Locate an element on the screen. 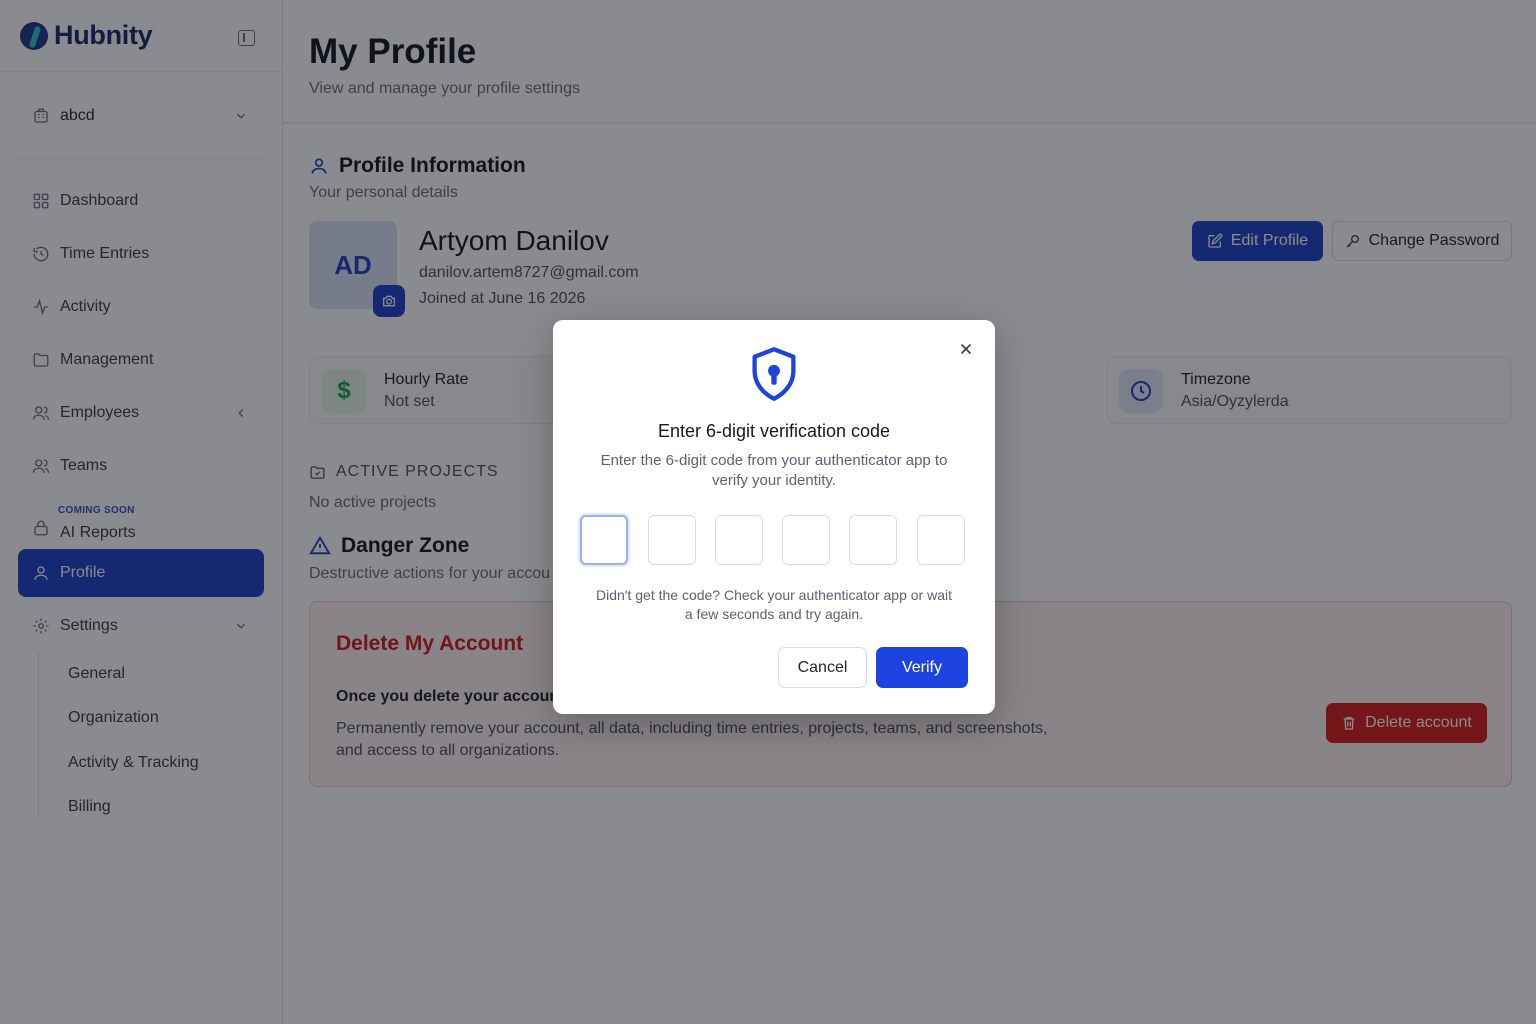  shield-lock-icon is located at coordinates (774, 374).